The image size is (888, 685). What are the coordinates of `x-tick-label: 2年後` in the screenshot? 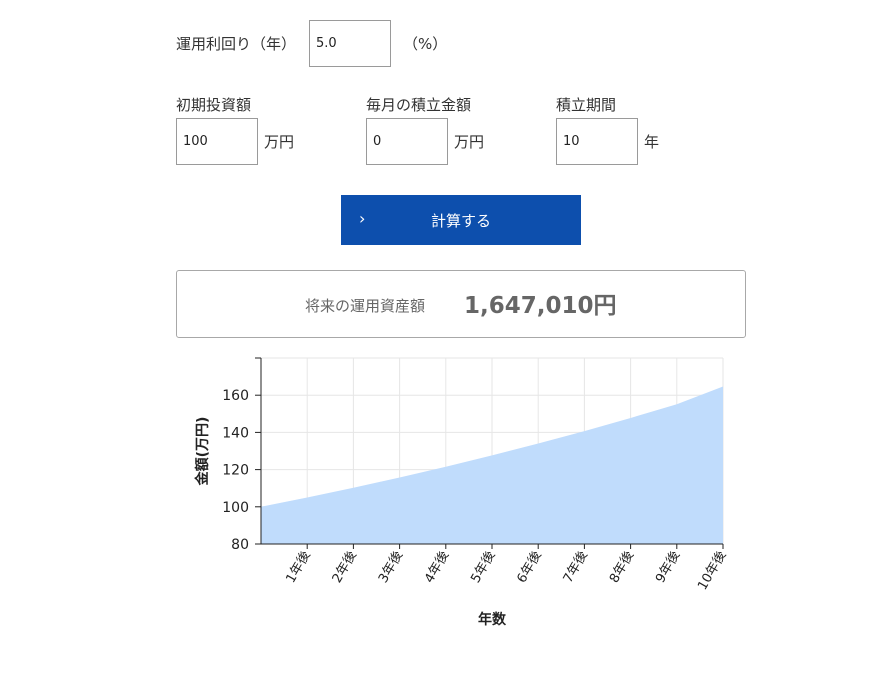 It's located at (345, 567).